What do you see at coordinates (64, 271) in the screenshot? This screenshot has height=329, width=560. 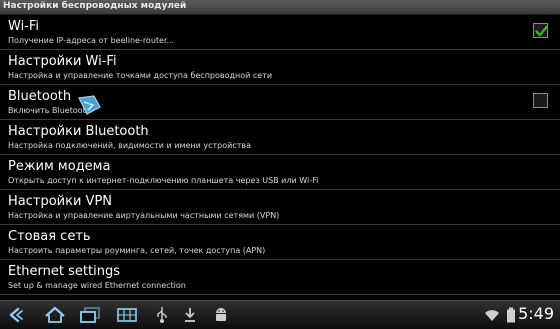 I see `list-item-title: Ethernet settings` at bounding box center [64, 271].